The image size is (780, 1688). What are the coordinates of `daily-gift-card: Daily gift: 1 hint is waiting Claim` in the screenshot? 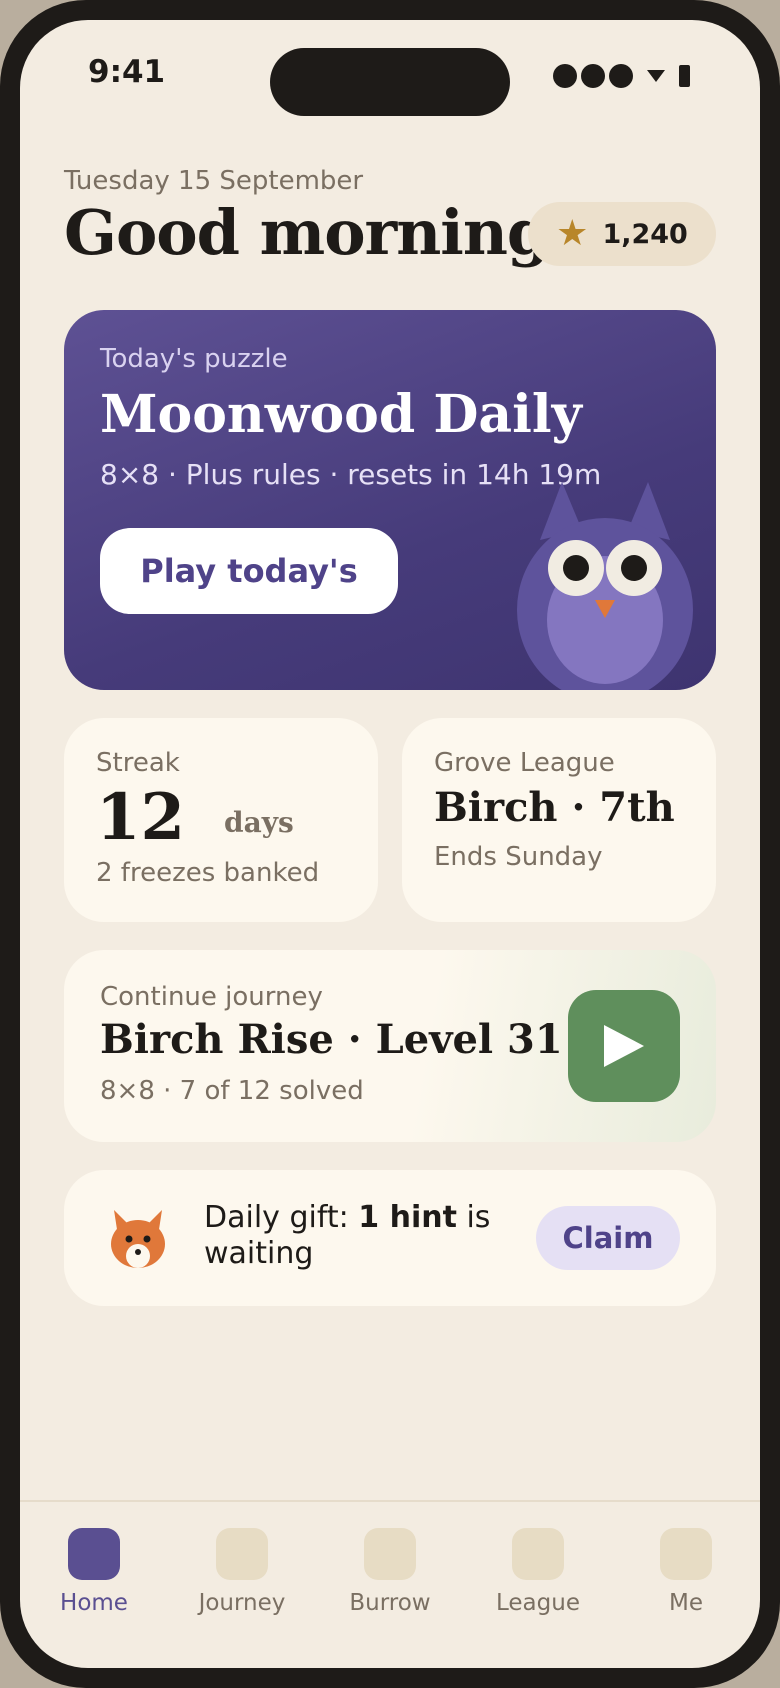 It's located at (390, 1238).